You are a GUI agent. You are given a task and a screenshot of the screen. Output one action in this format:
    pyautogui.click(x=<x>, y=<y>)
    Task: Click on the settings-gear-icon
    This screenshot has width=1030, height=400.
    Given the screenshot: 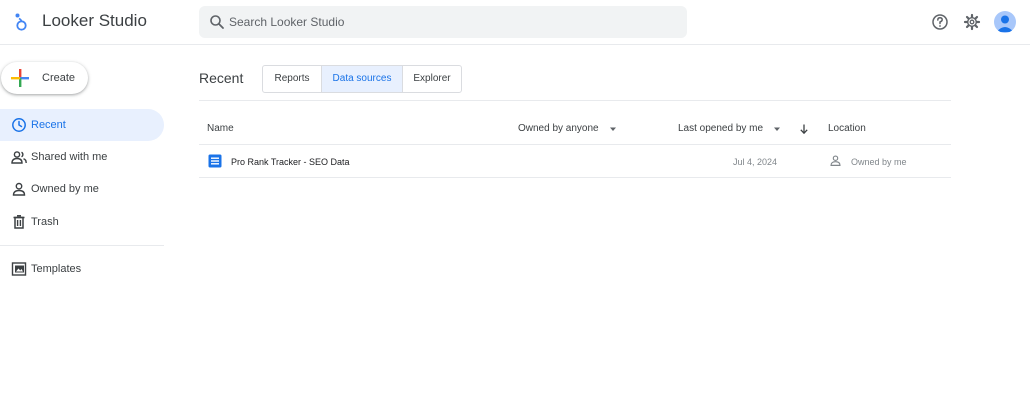 What is the action you would take?
    pyautogui.click(x=972, y=22)
    